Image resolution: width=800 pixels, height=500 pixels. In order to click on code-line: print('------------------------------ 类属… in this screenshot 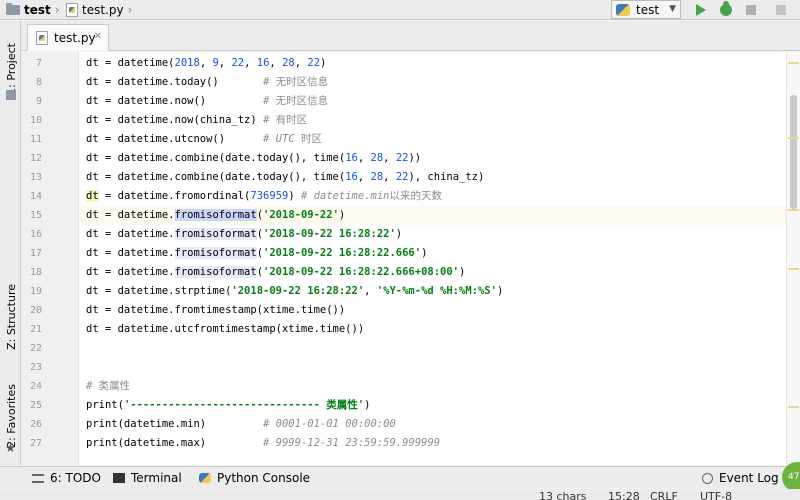, I will do `click(228, 405)`.